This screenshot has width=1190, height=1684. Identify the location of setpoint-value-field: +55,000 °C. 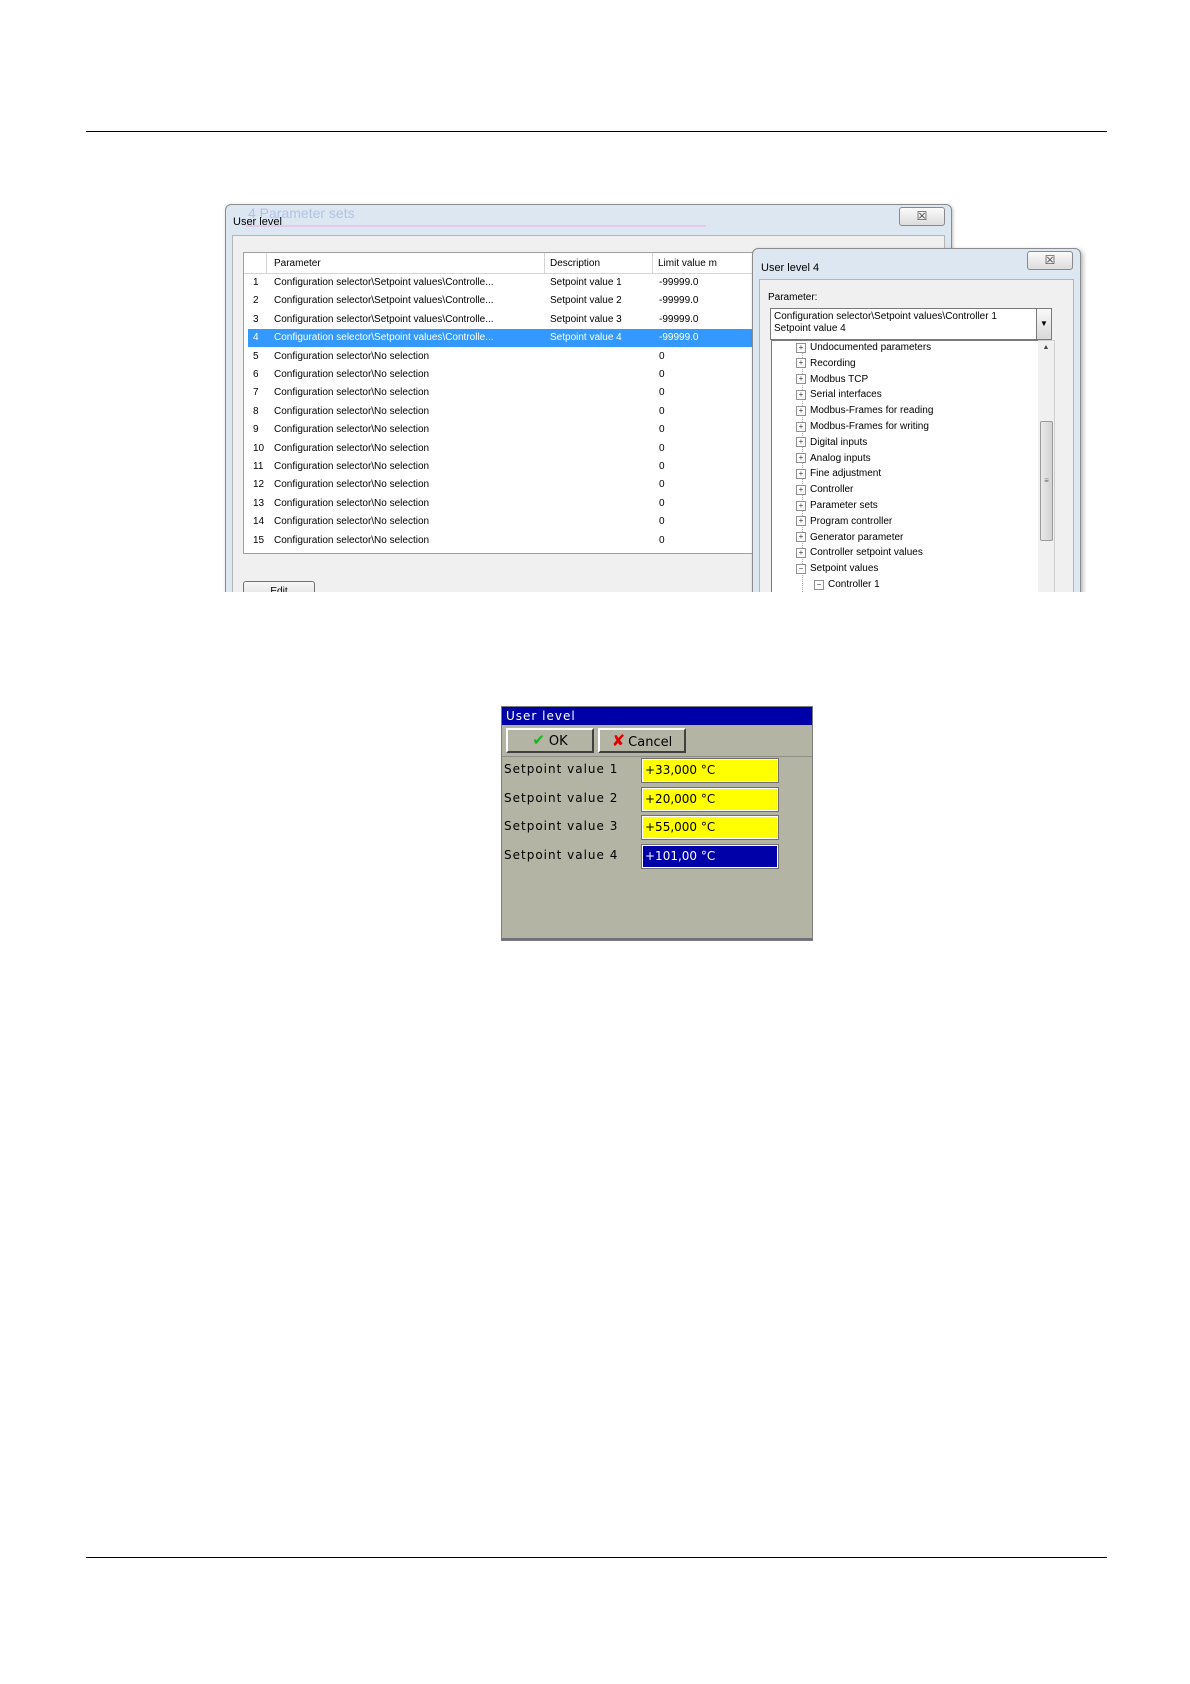
(710, 827).